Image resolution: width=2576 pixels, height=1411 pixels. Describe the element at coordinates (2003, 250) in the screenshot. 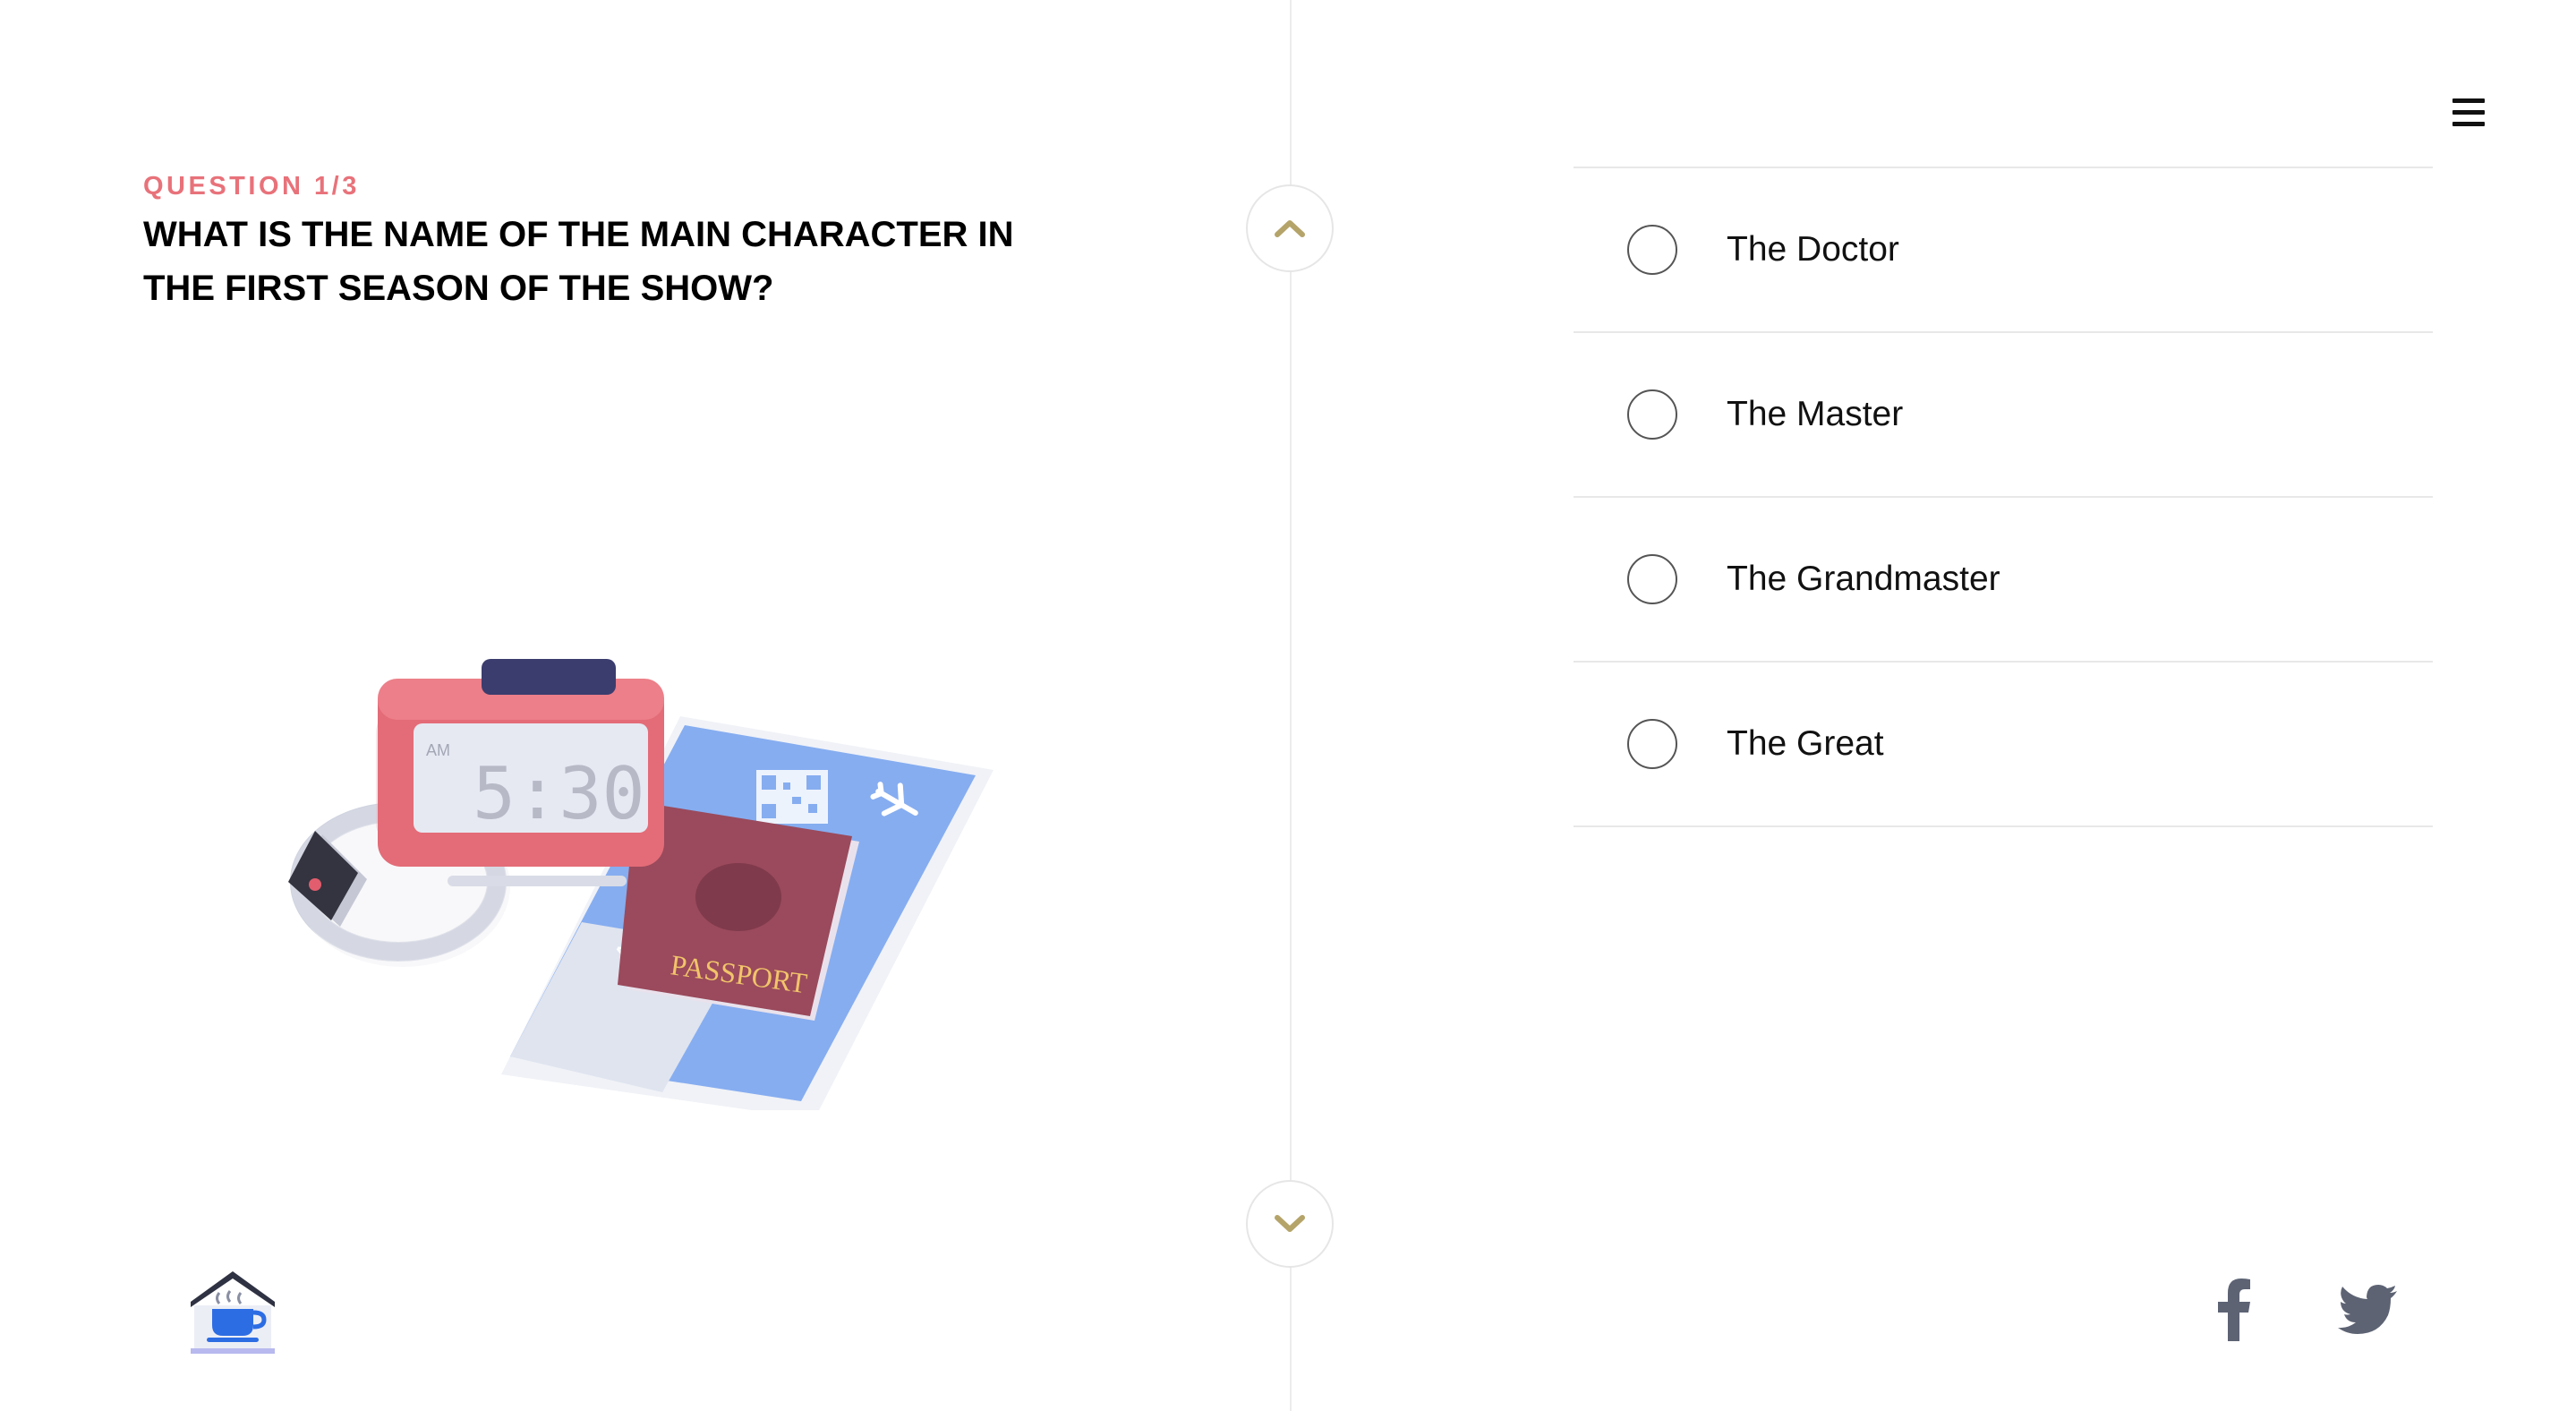

I see `answer-option: The Doctor` at that location.